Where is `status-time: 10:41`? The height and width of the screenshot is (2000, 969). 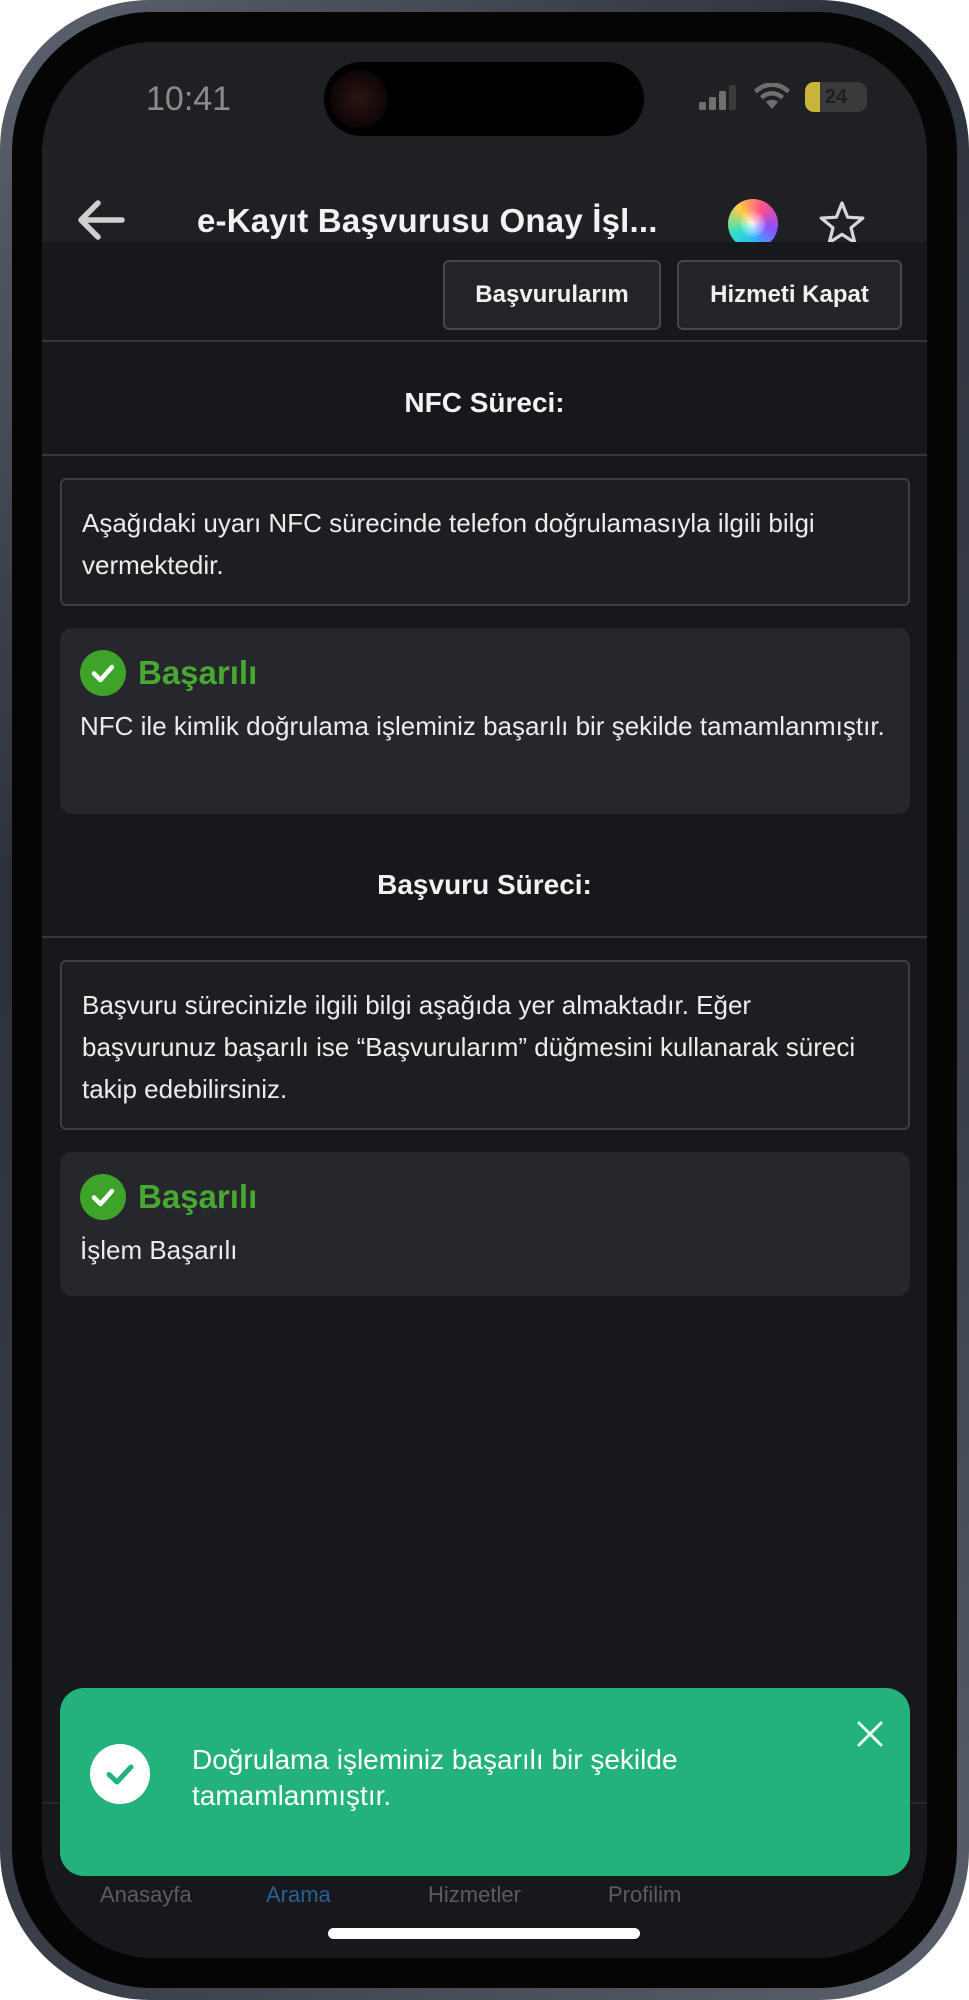 status-time: 10:41 is located at coordinates (189, 99).